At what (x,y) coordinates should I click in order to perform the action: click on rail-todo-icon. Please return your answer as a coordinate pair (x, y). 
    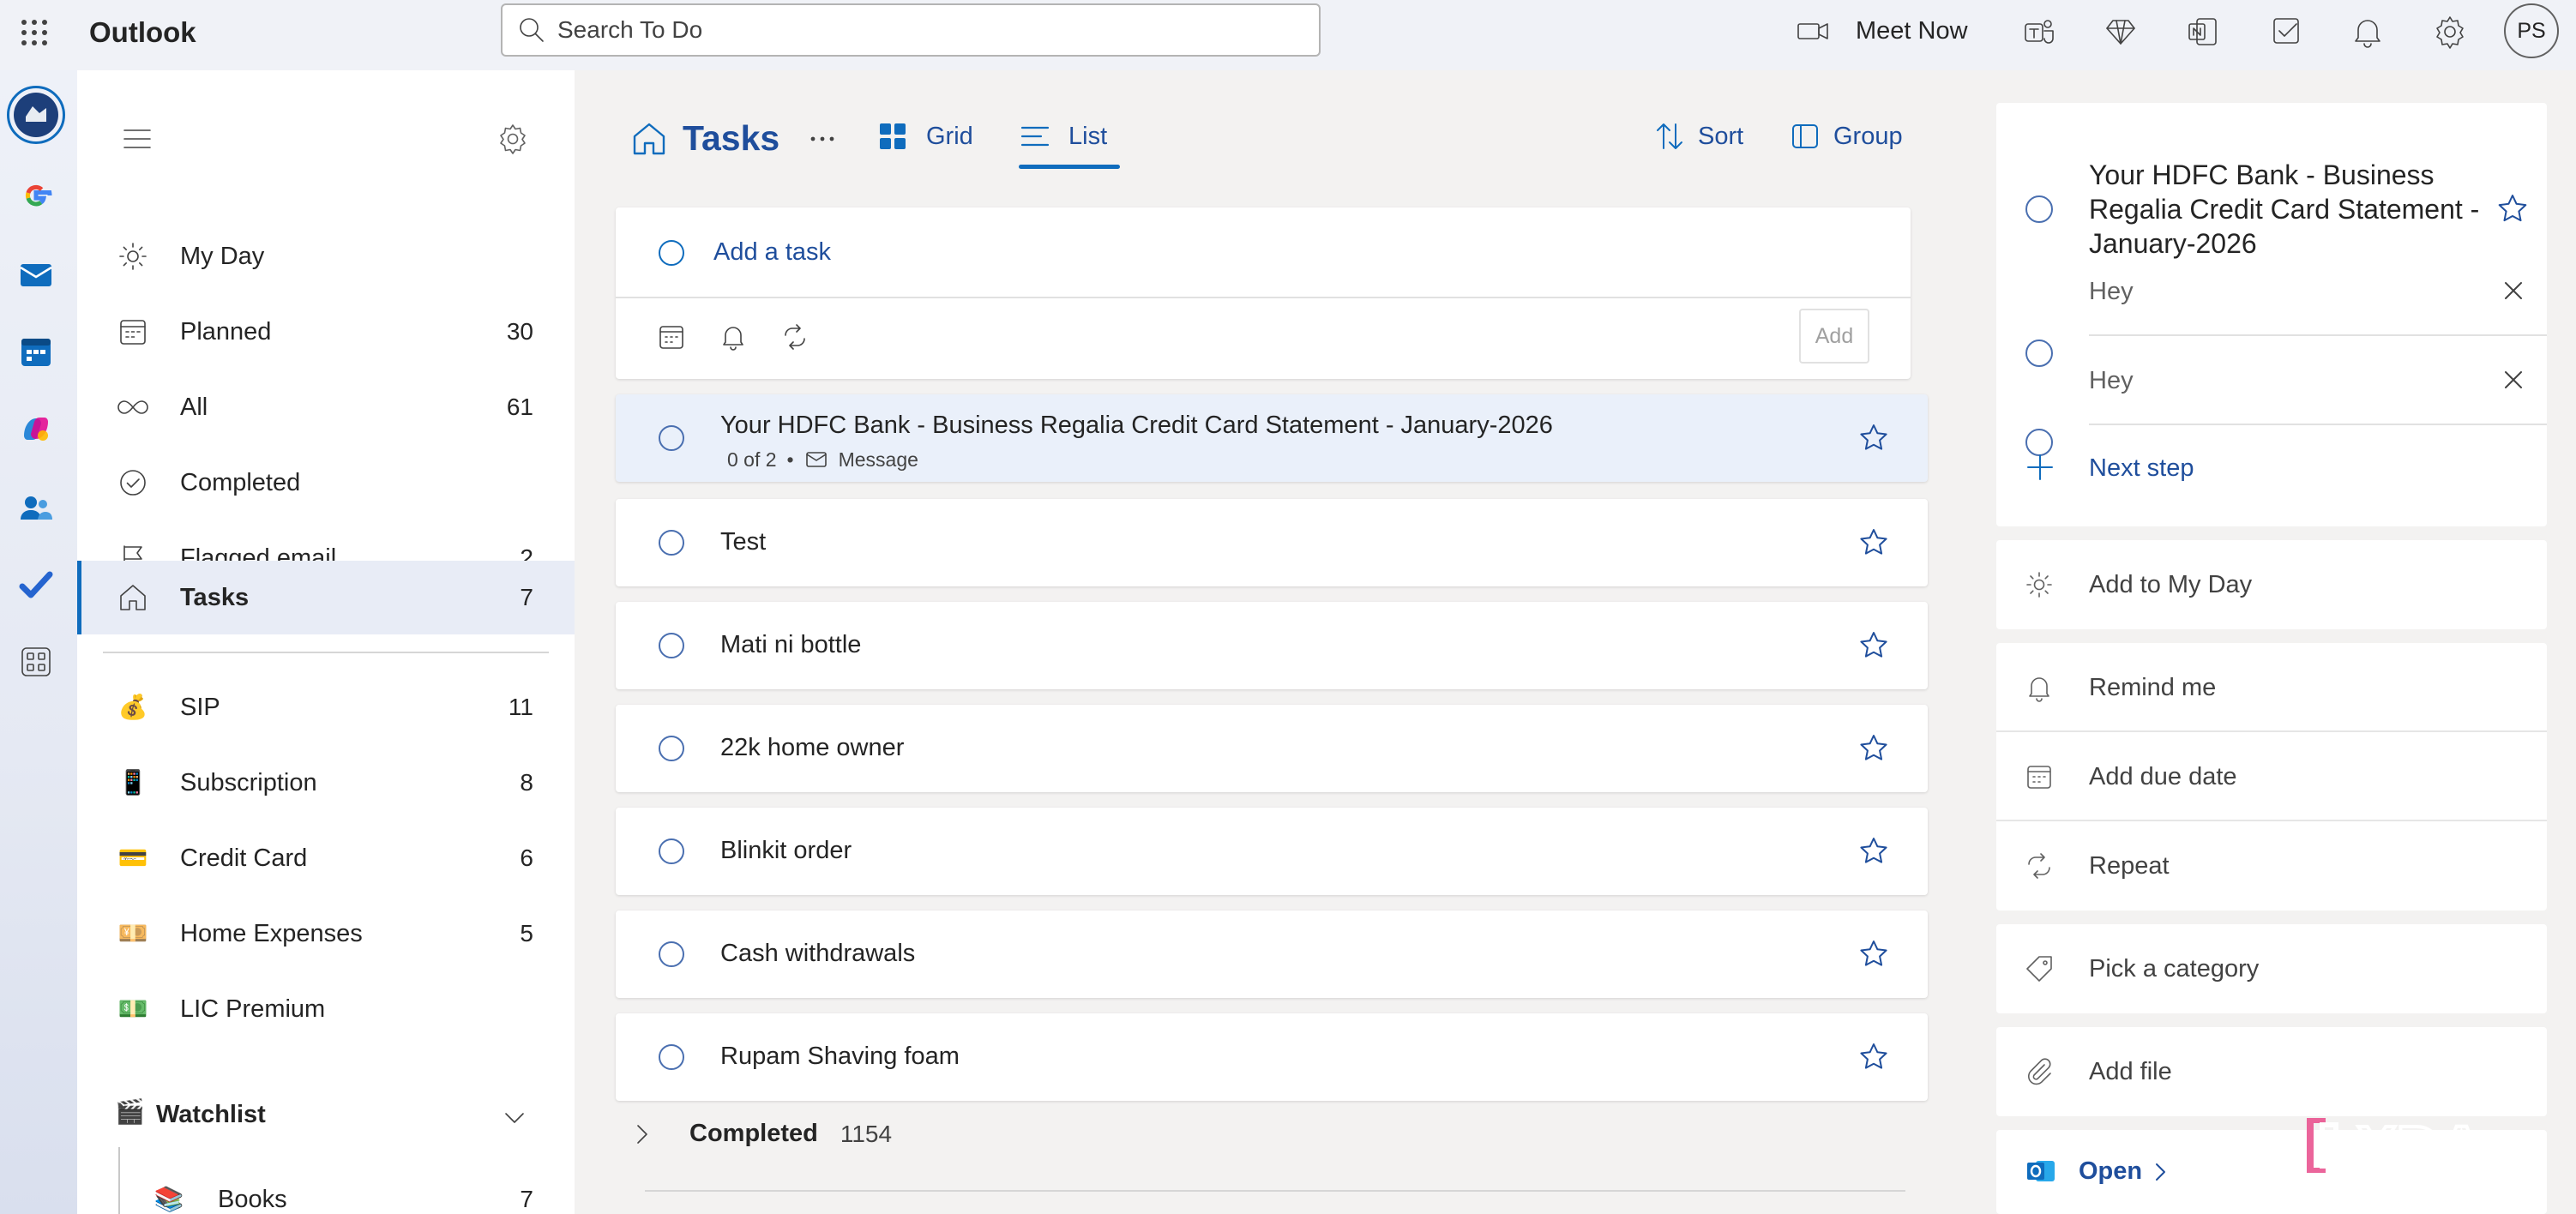
    Looking at the image, I should click on (36, 585).